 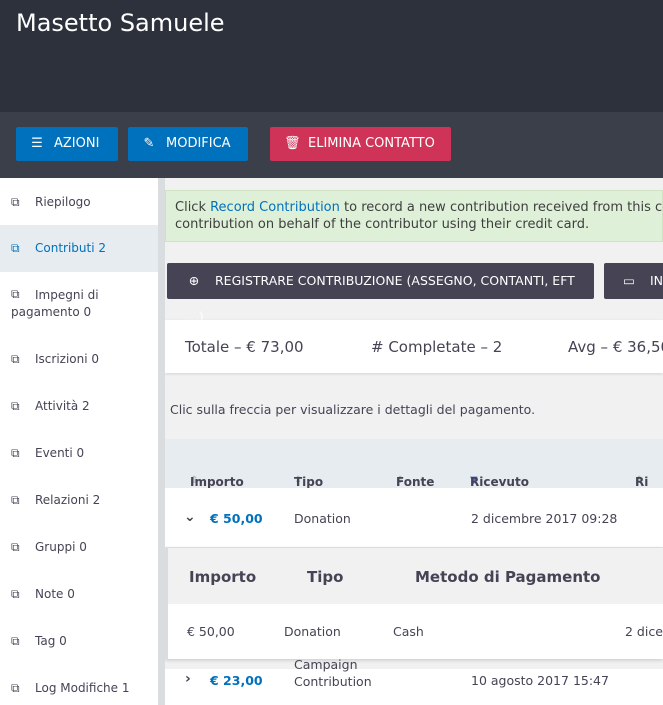 What do you see at coordinates (325, 577) in the screenshot?
I see `detail-header-tipo: Tipo` at bounding box center [325, 577].